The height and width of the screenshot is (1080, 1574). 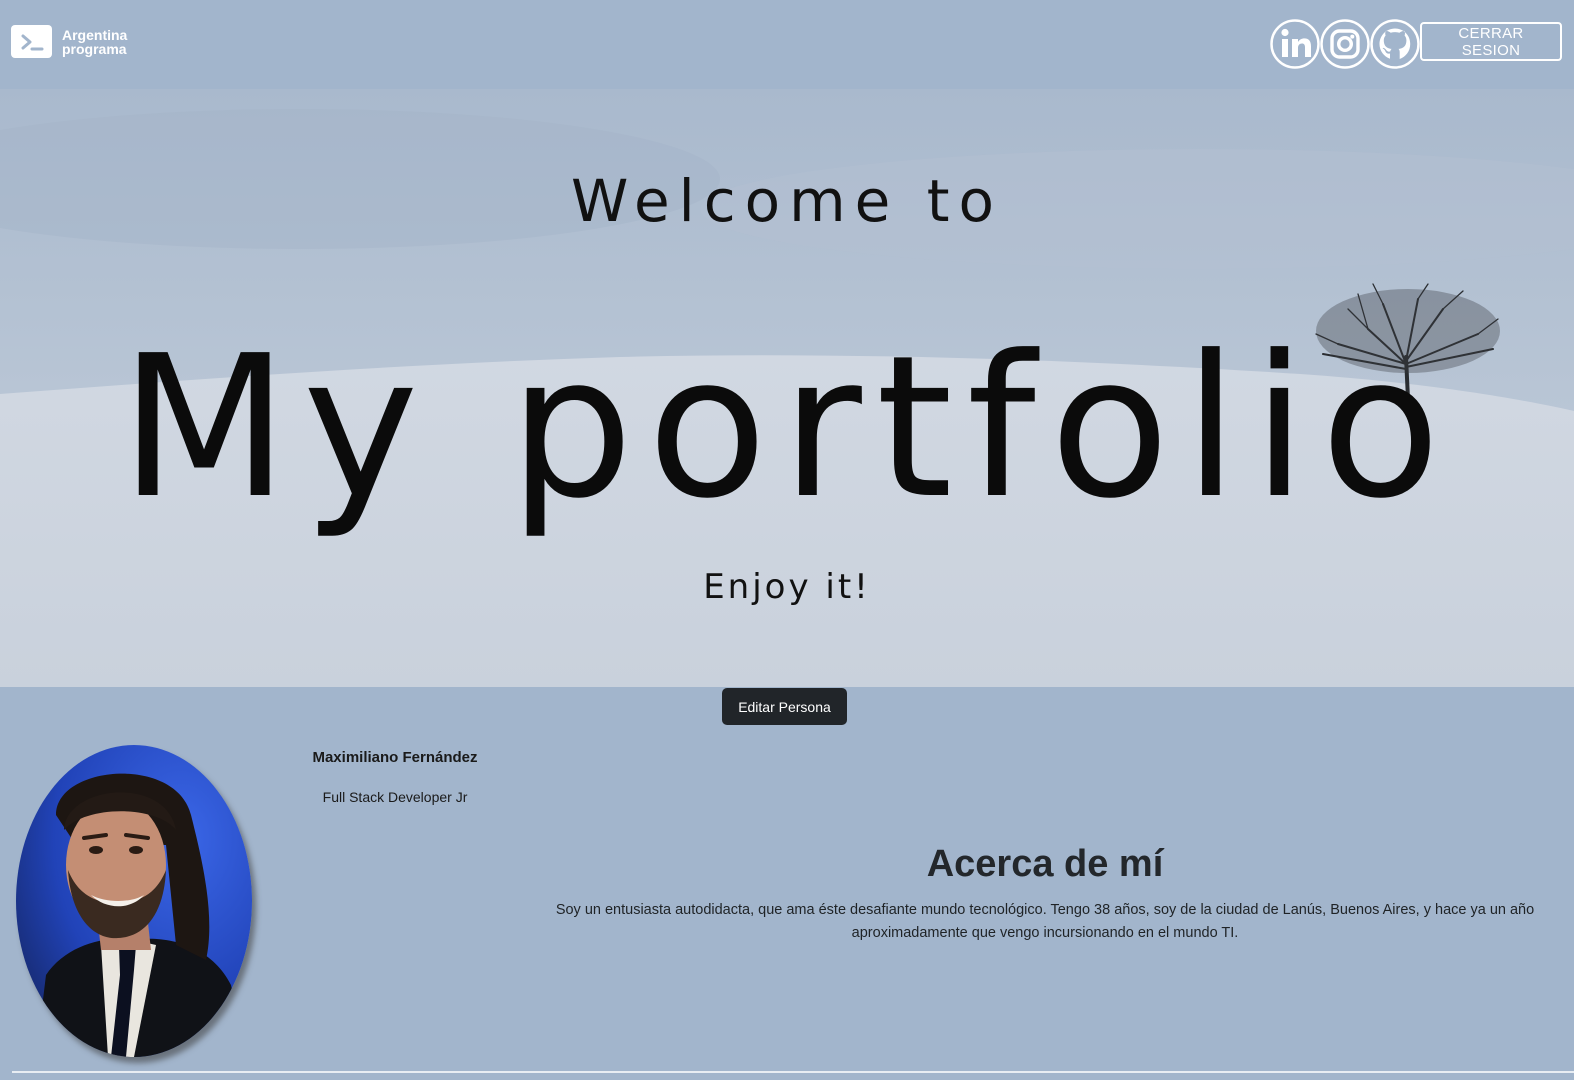 I want to click on linkedin-icon, so click(x=1295, y=44).